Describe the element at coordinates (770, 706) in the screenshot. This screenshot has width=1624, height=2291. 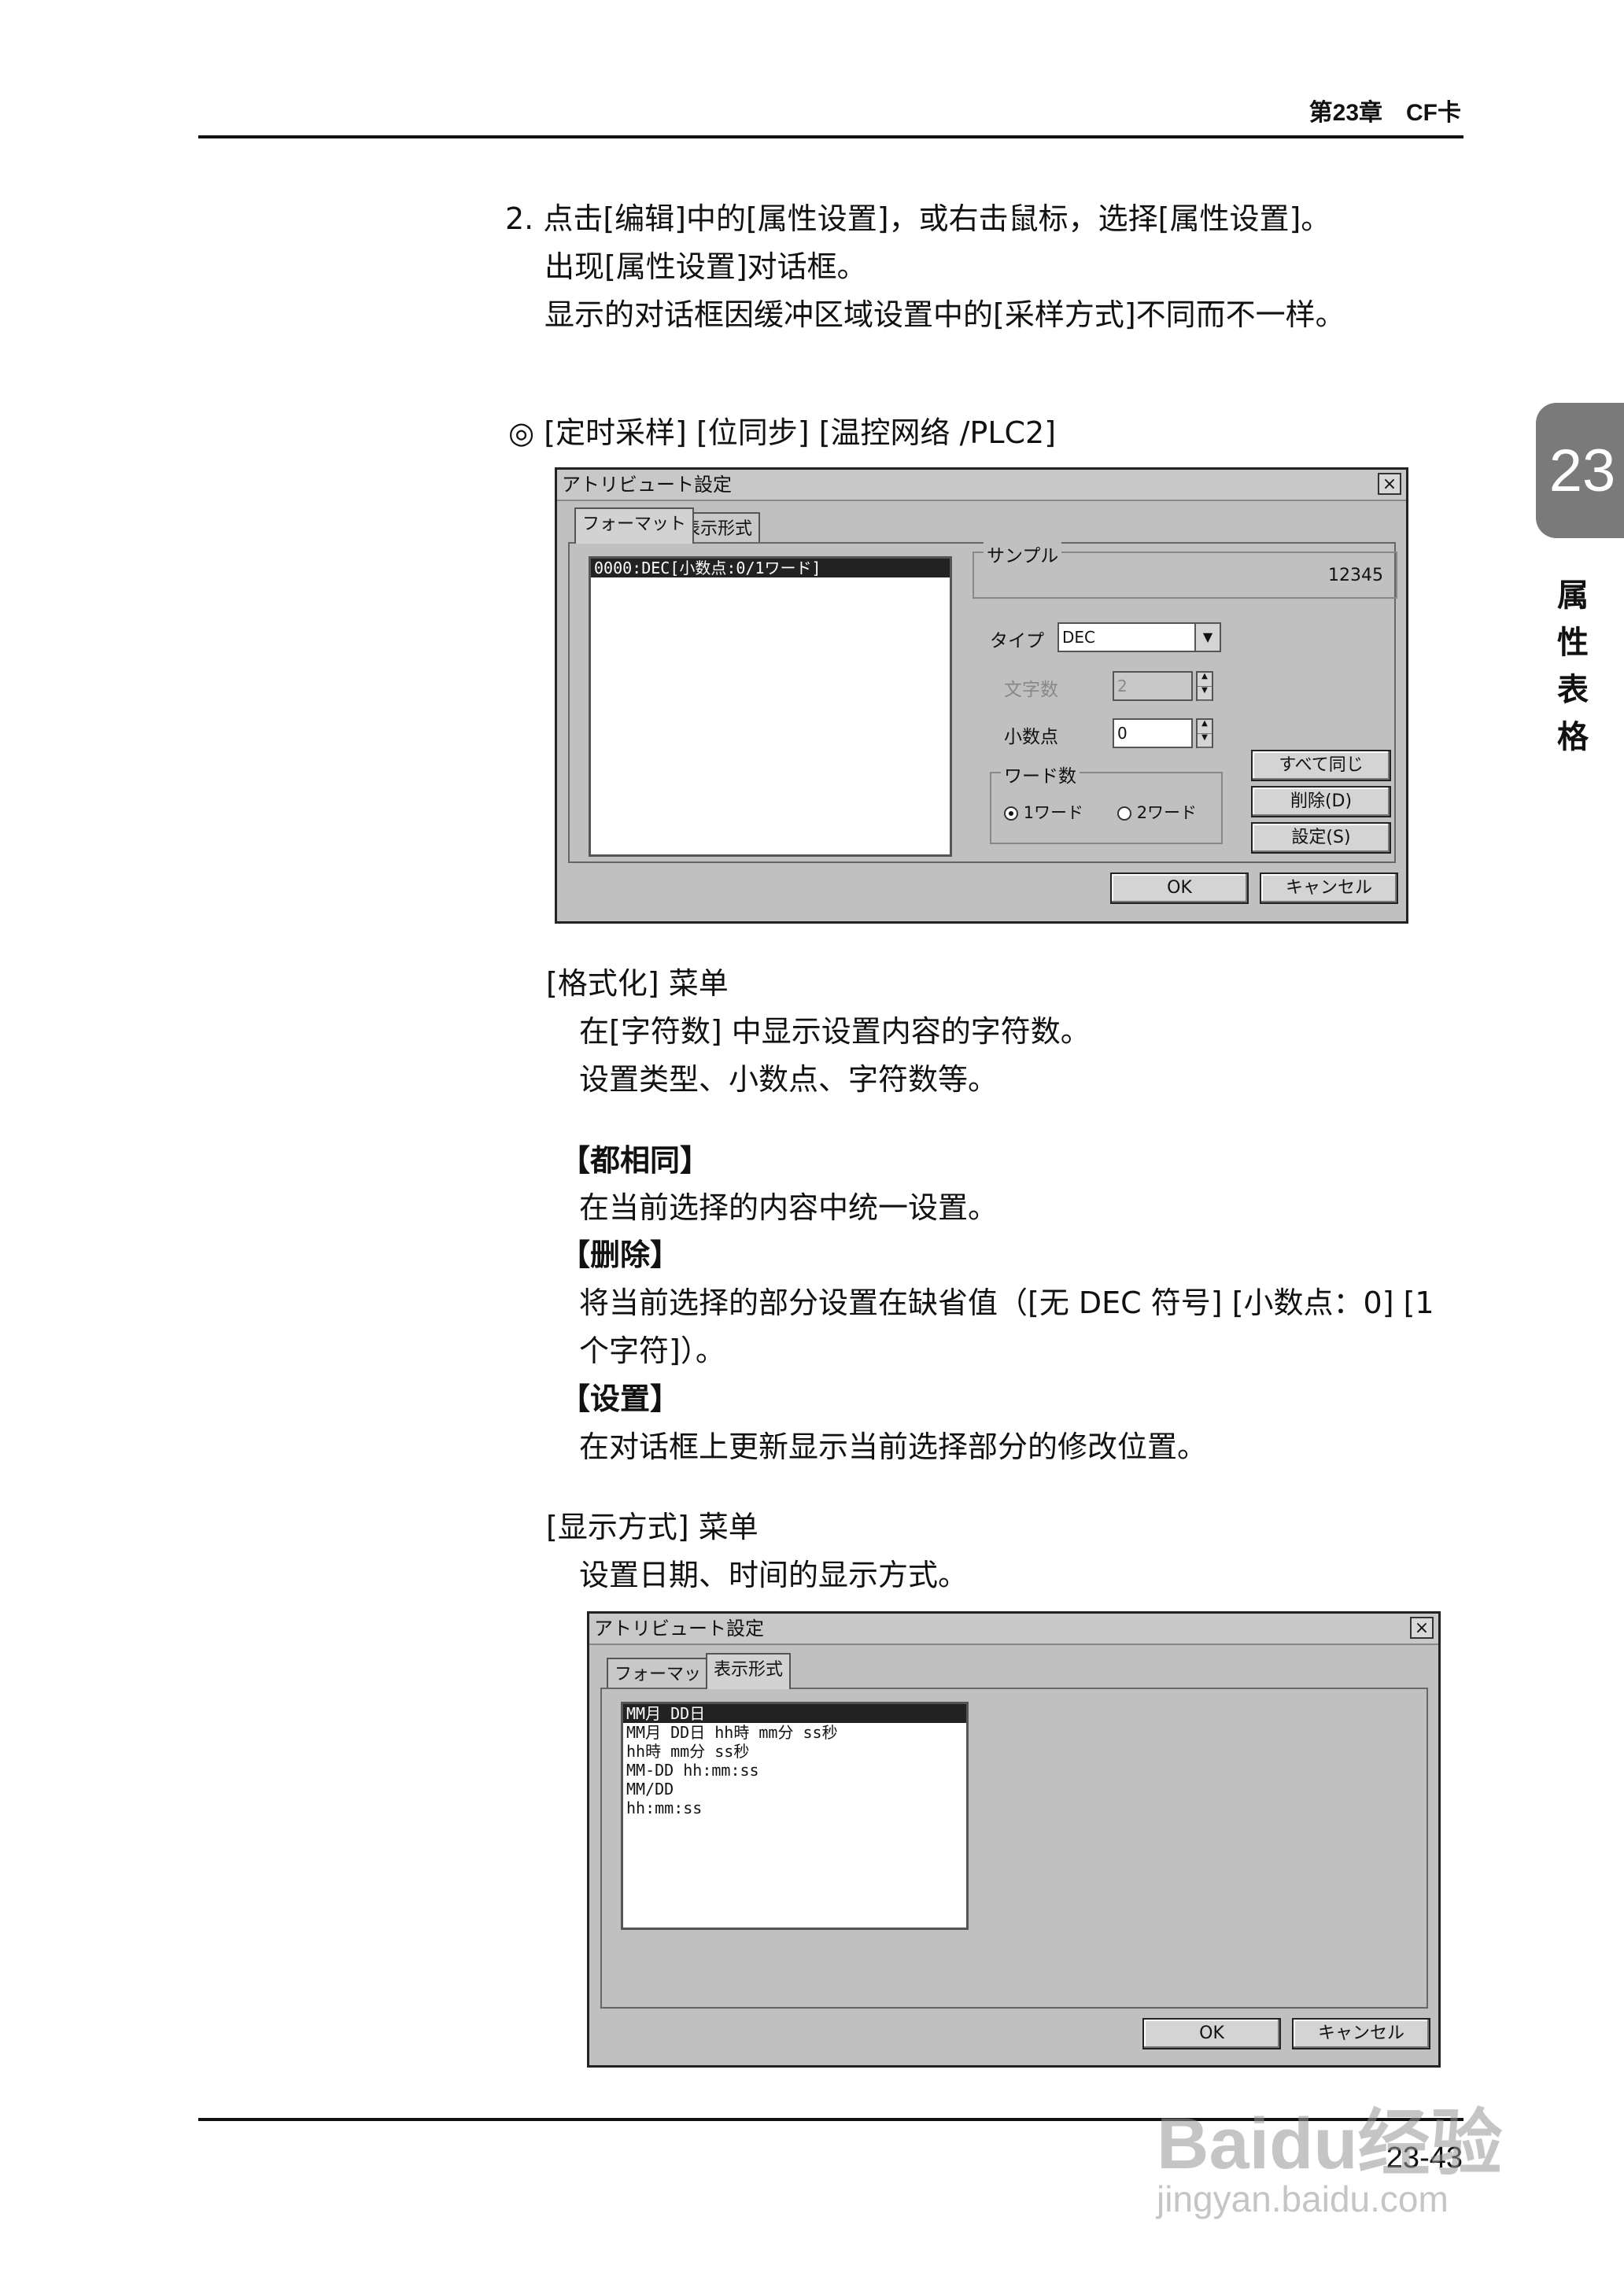
I see `format-list: 0000:DEC[小数点:0/1ワード]` at that location.